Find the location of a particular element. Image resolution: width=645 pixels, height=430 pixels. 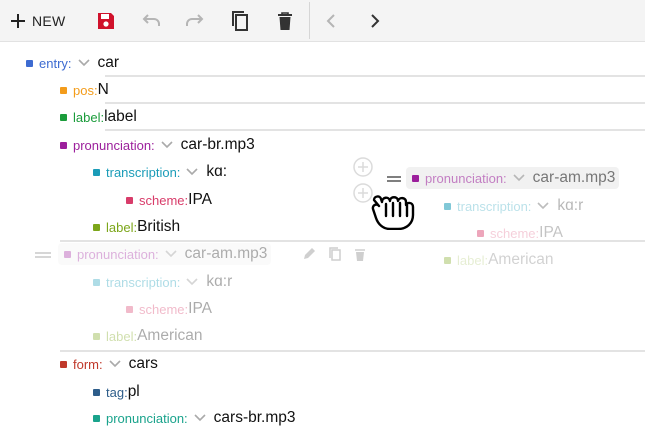

ghost-node-transcription: transcription: kɑ:r is located at coordinates (513, 206).